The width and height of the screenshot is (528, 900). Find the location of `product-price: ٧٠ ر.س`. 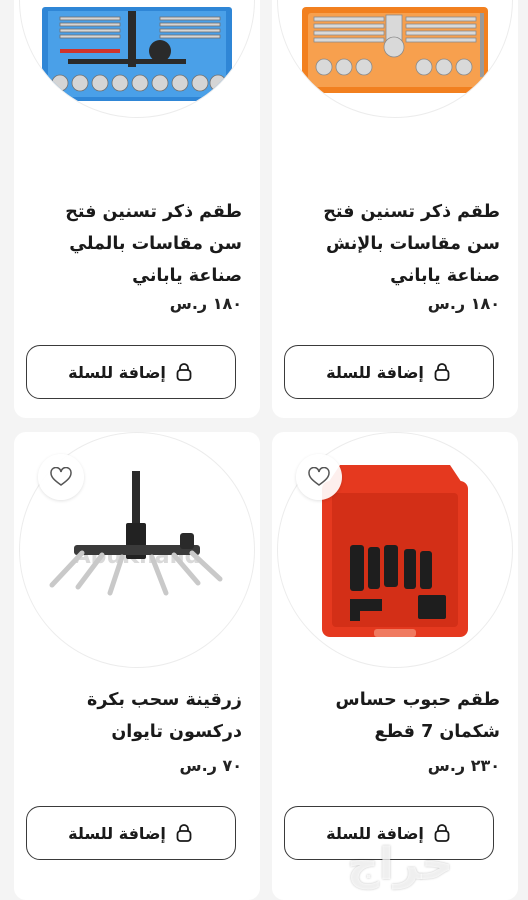

product-price: ٧٠ ر.س is located at coordinates (210, 765).